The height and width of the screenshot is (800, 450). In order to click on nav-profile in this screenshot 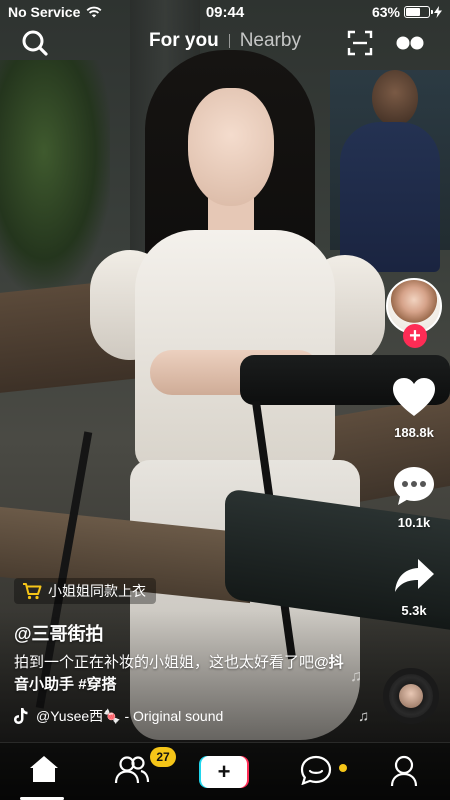, I will do `click(404, 773)`.